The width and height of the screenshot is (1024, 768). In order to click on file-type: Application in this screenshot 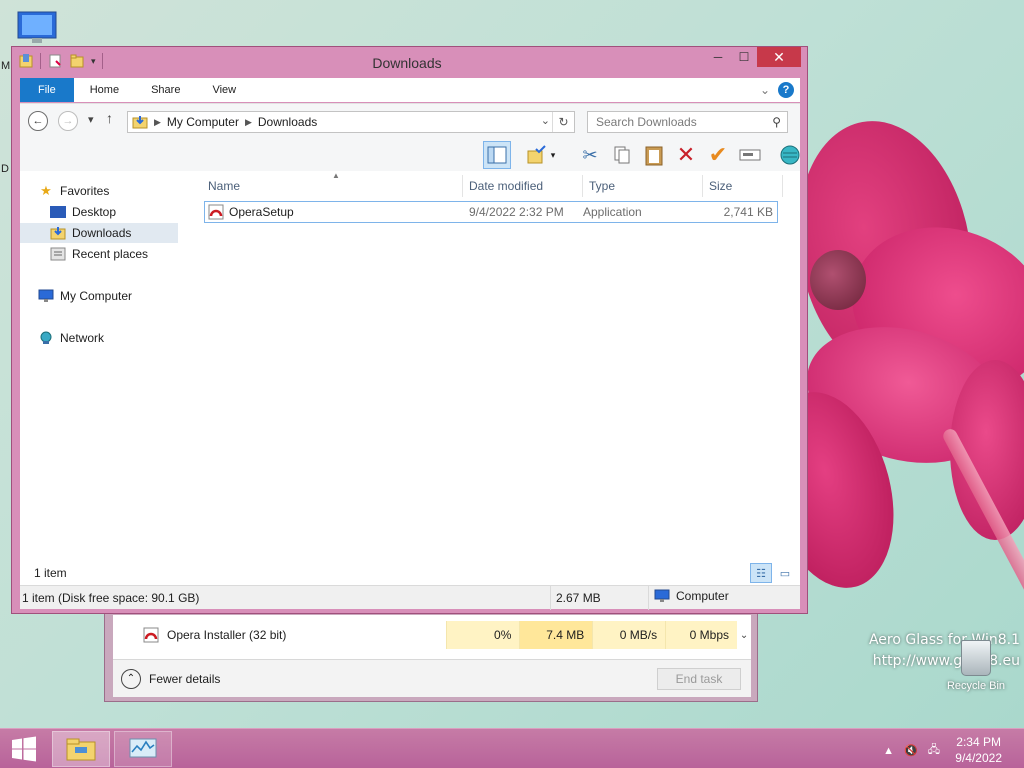, I will do `click(612, 212)`.